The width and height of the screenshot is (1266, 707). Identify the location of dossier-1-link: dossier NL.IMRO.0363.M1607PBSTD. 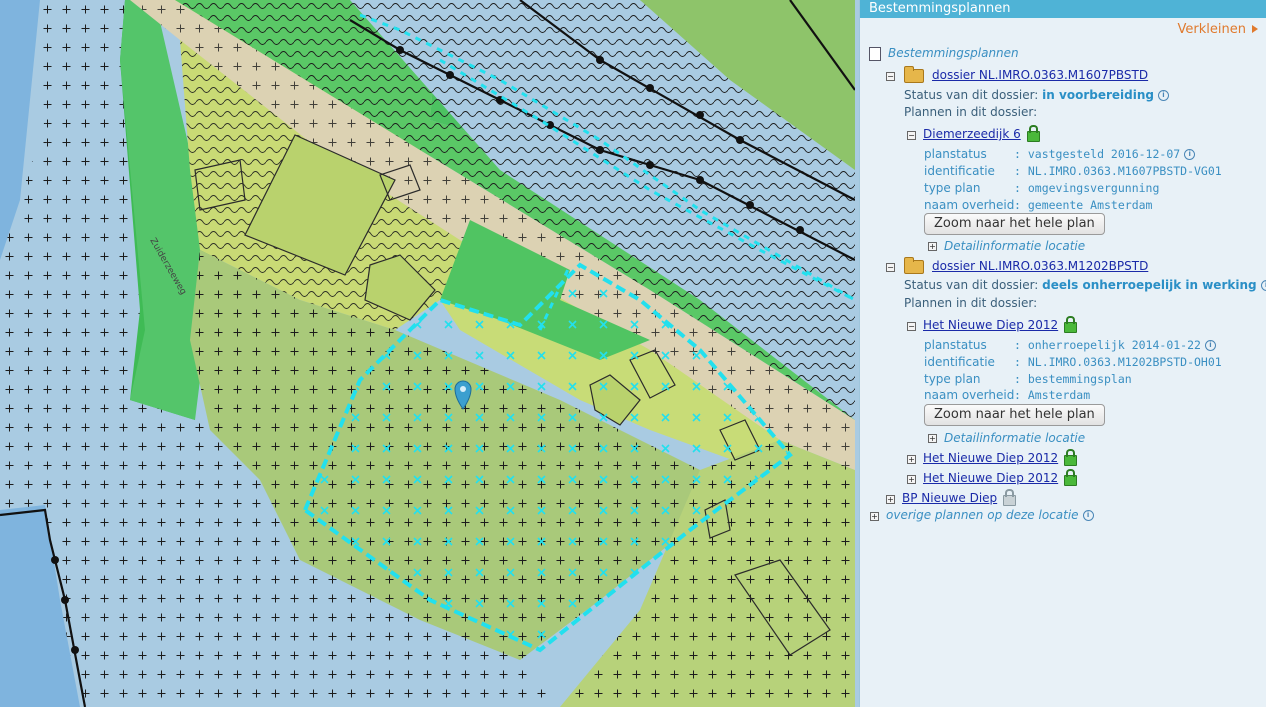
(1040, 75).